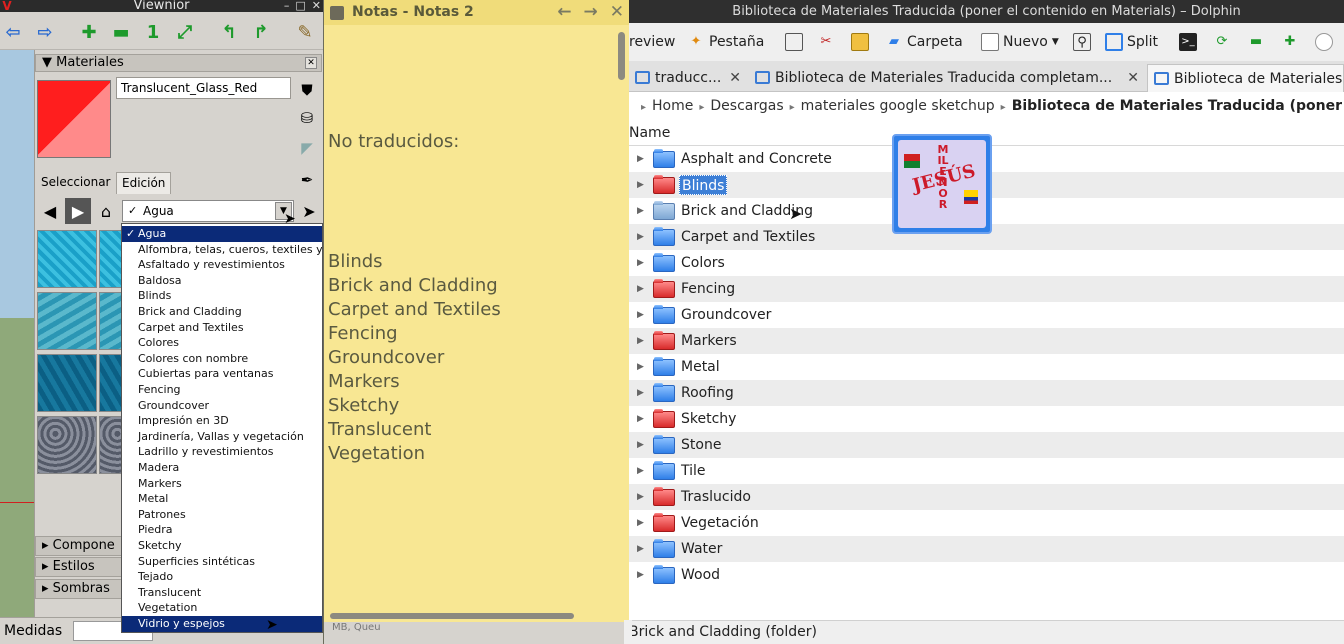 This screenshot has height=644, width=1344. Describe the element at coordinates (222, 577) in the screenshot. I see `dropdown-item: Tejado` at that location.